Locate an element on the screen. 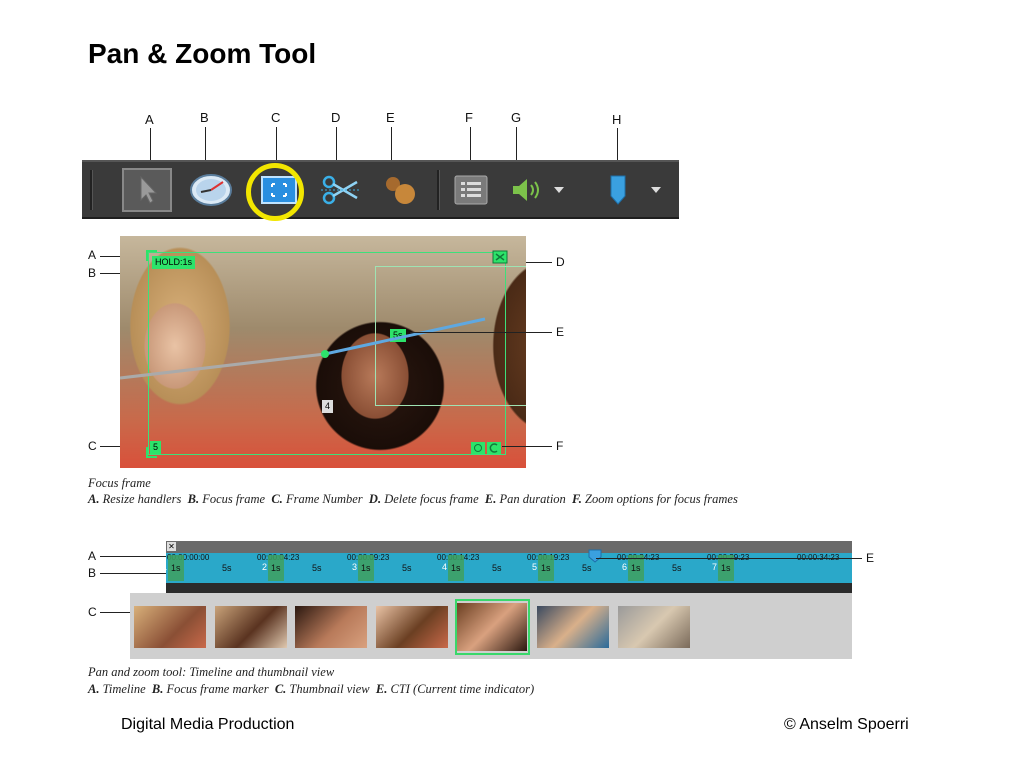 The image size is (1024, 768). toolbar-callout-g: G is located at coordinates (516, 117).